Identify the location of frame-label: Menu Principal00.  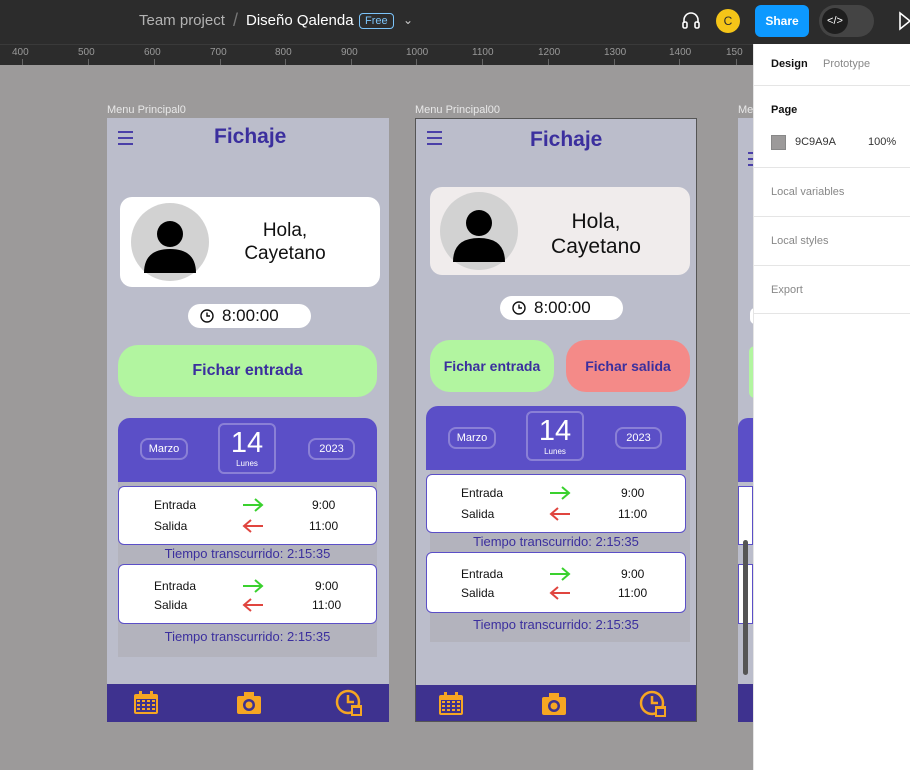
(457, 110).